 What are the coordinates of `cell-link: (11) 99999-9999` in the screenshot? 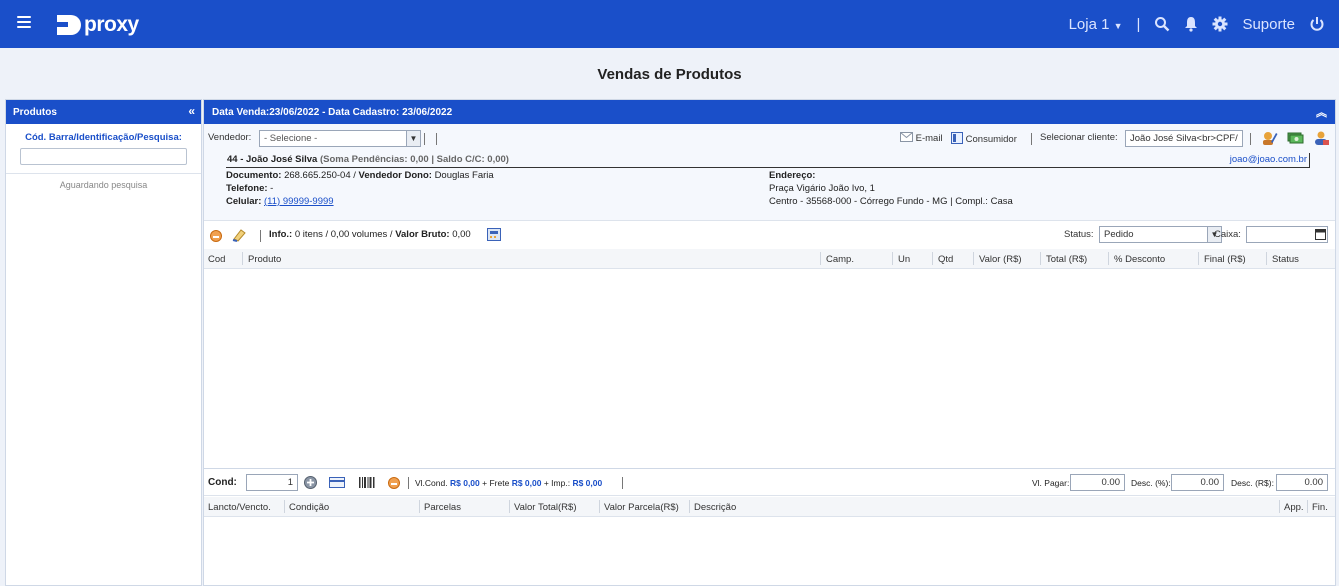 It's located at (299, 201).